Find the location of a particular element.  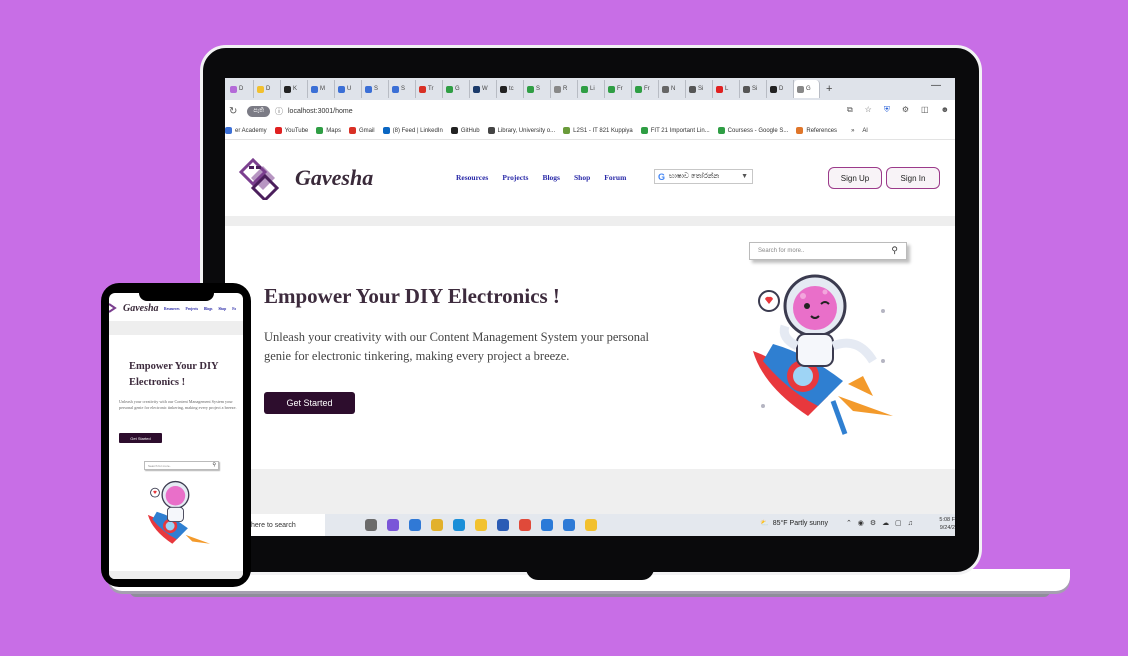

nav-shop: Shop is located at coordinates (582, 177).